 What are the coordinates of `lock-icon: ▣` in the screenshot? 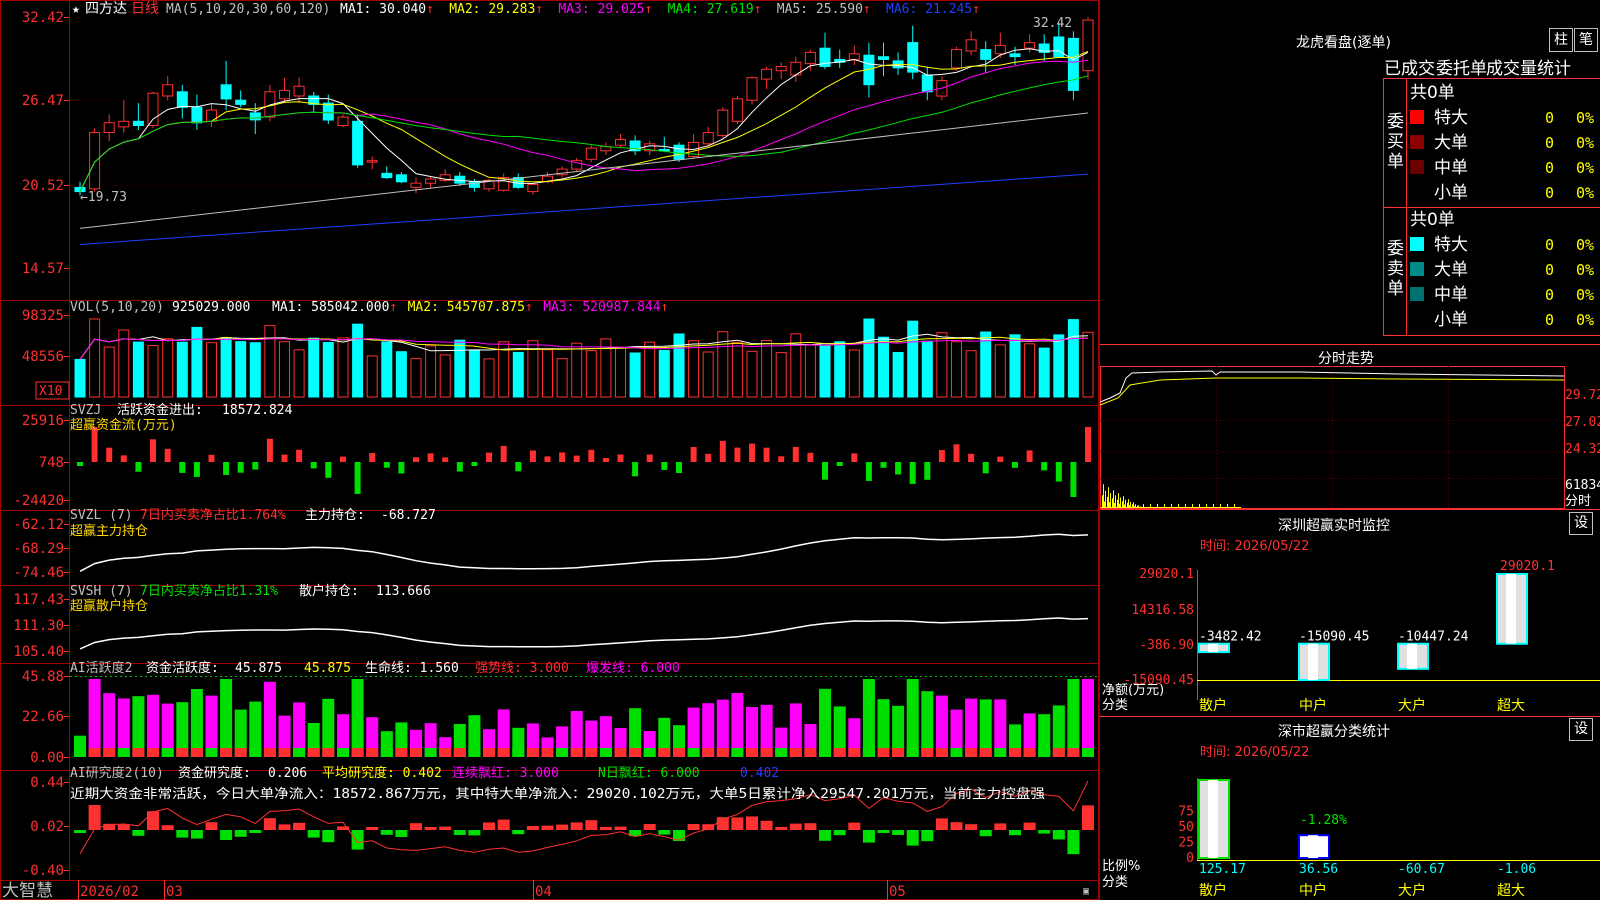 It's located at (1086, 891).